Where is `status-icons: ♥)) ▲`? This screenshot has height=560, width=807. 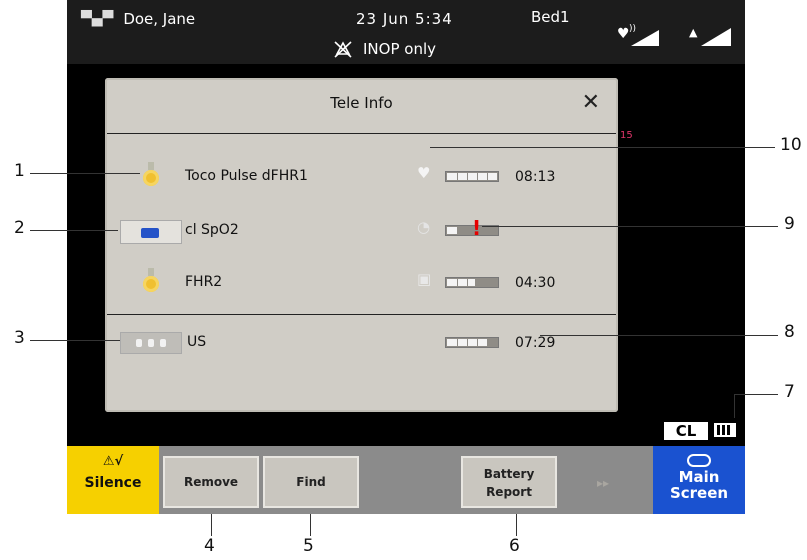
status-icons: ♥)) ▲ is located at coordinates (674, 35).